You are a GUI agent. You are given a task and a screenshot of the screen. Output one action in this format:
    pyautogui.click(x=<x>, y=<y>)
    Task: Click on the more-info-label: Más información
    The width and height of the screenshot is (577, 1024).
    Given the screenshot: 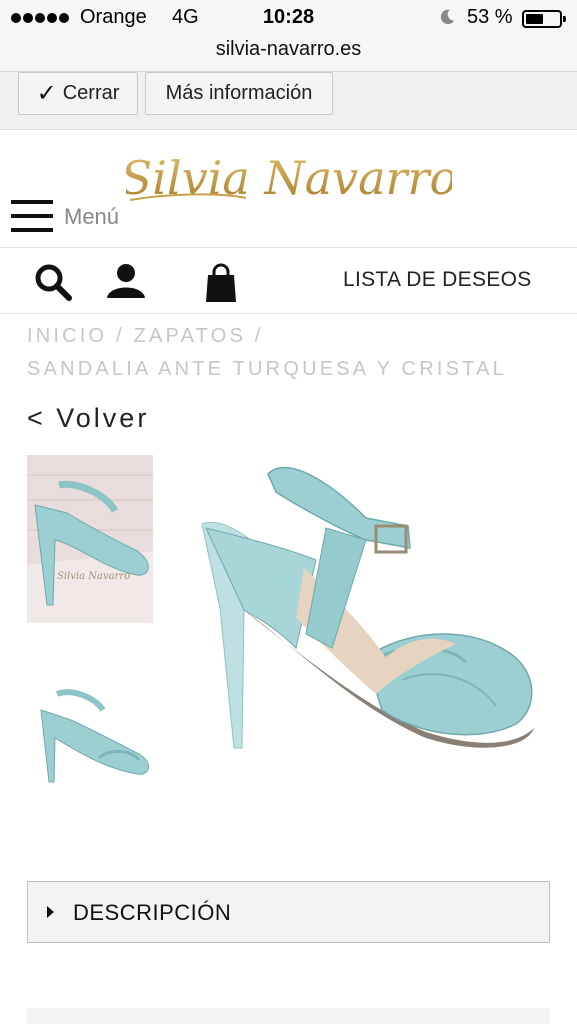 What is the action you would take?
    pyautogui.click(x=239, y=93)
    